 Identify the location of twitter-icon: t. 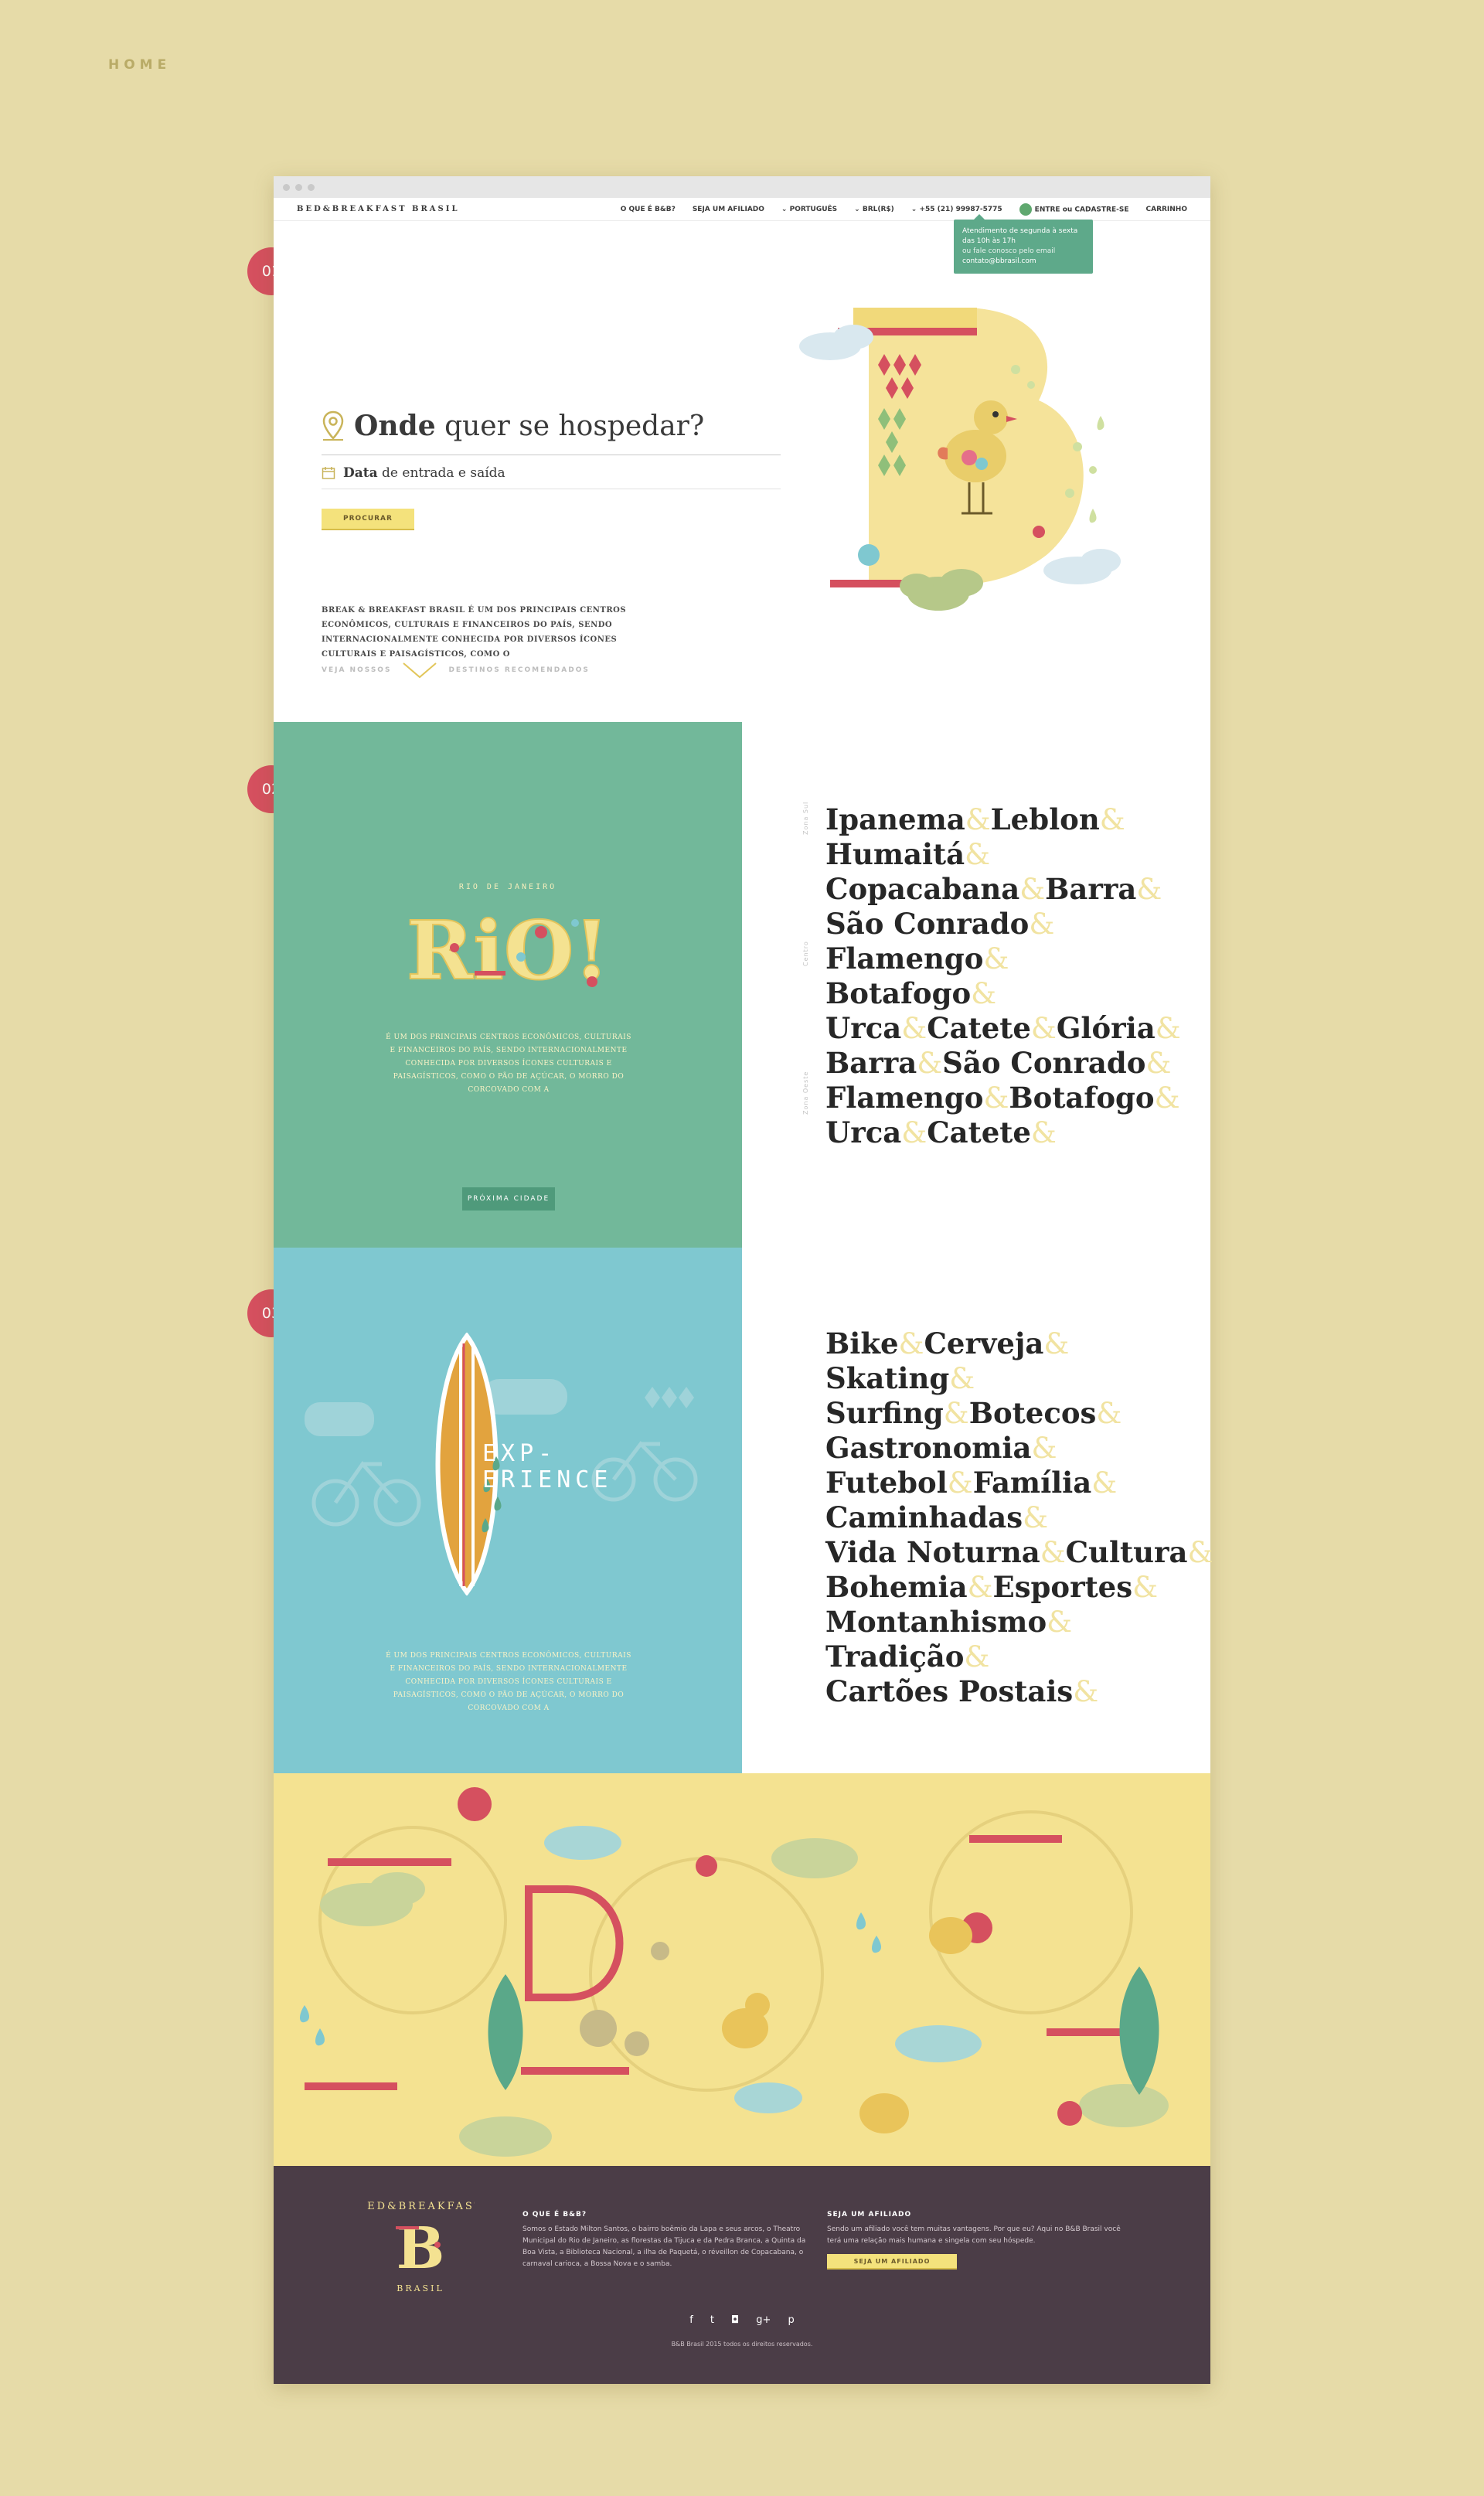
(712, 2320).